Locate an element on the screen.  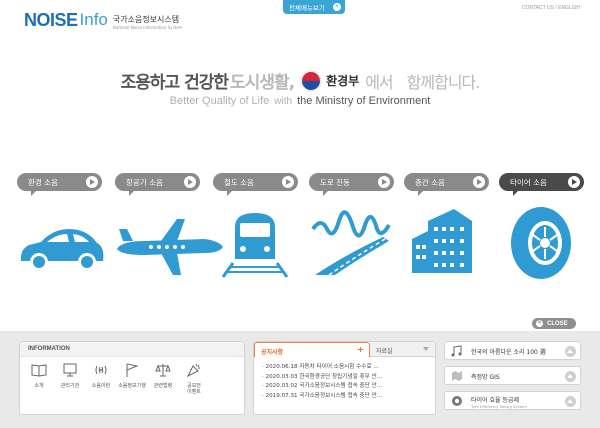
car-icon is located at coordinates (62, 250).